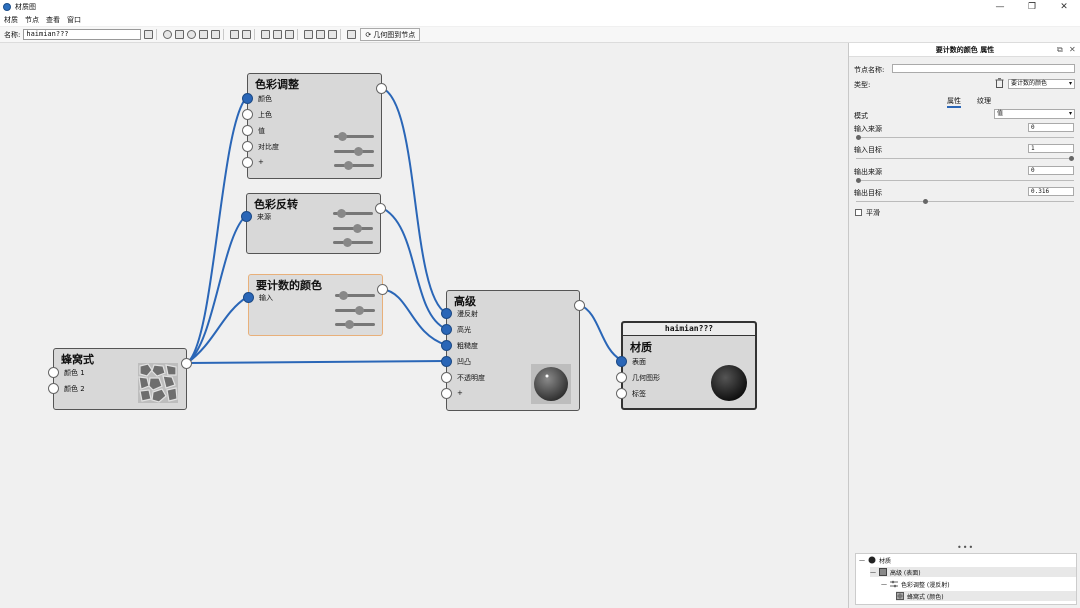  What do you see at coordinates (1034, 114) in the screenshot?
I see `mode-select: 值 ▾` at bounding box center [1034, 114].